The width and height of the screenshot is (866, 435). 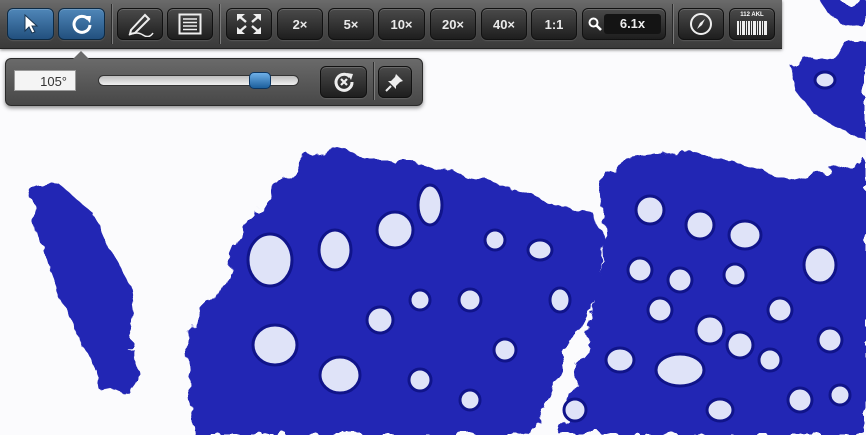 I want to click on zoom-10x-button: 10×, so click(x=401, y=24).